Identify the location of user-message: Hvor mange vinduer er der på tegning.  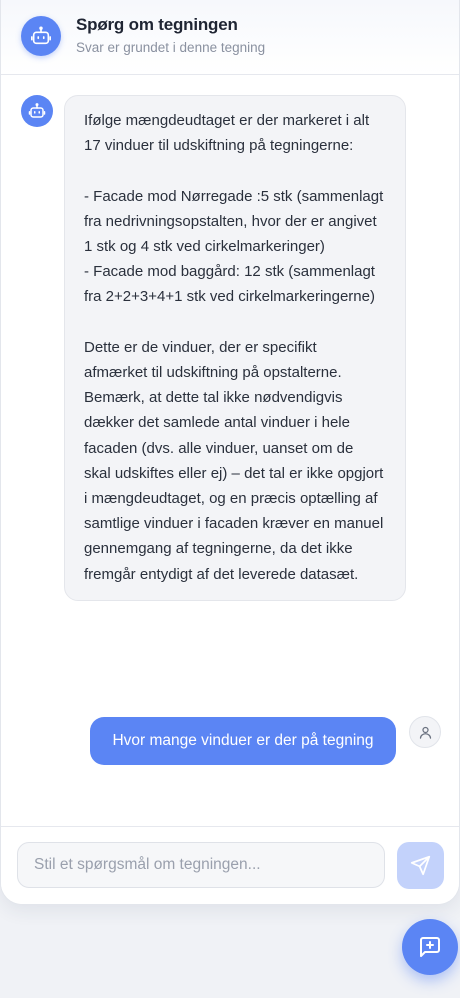
(243, 741).